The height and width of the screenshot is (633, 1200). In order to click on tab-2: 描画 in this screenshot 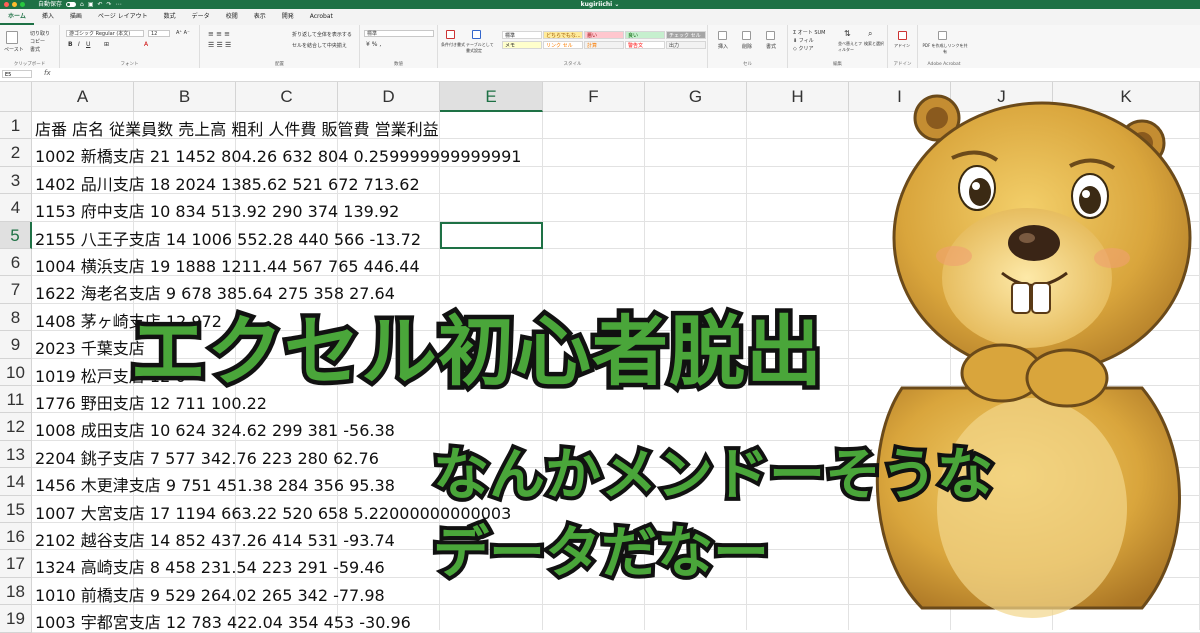, I will do `click(76, 17)`.